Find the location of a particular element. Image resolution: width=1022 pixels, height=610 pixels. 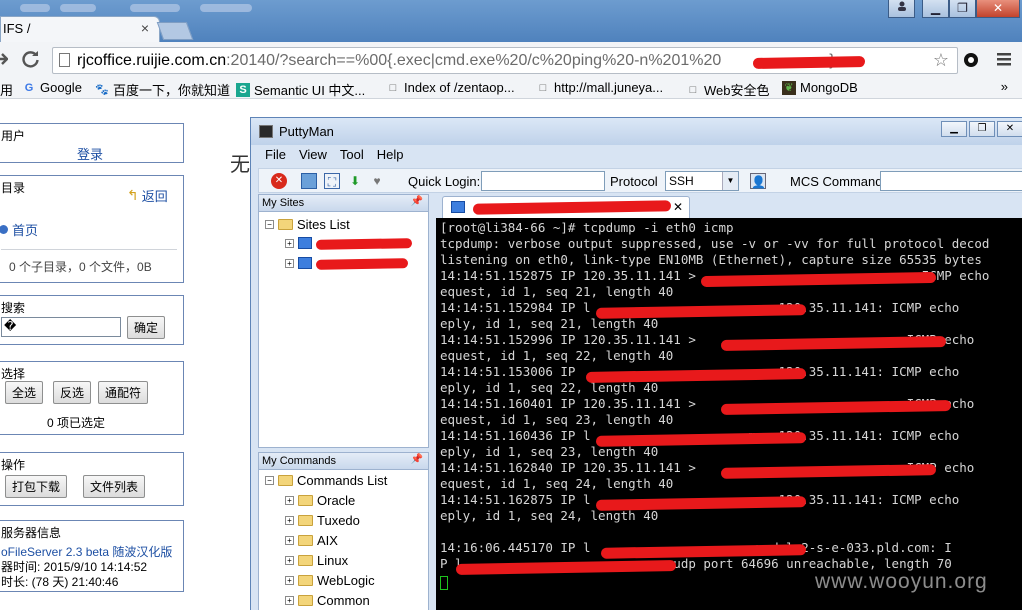

terminal-line: eply, id 1, seq 22, length 40 is located at coordinates (549, 387).